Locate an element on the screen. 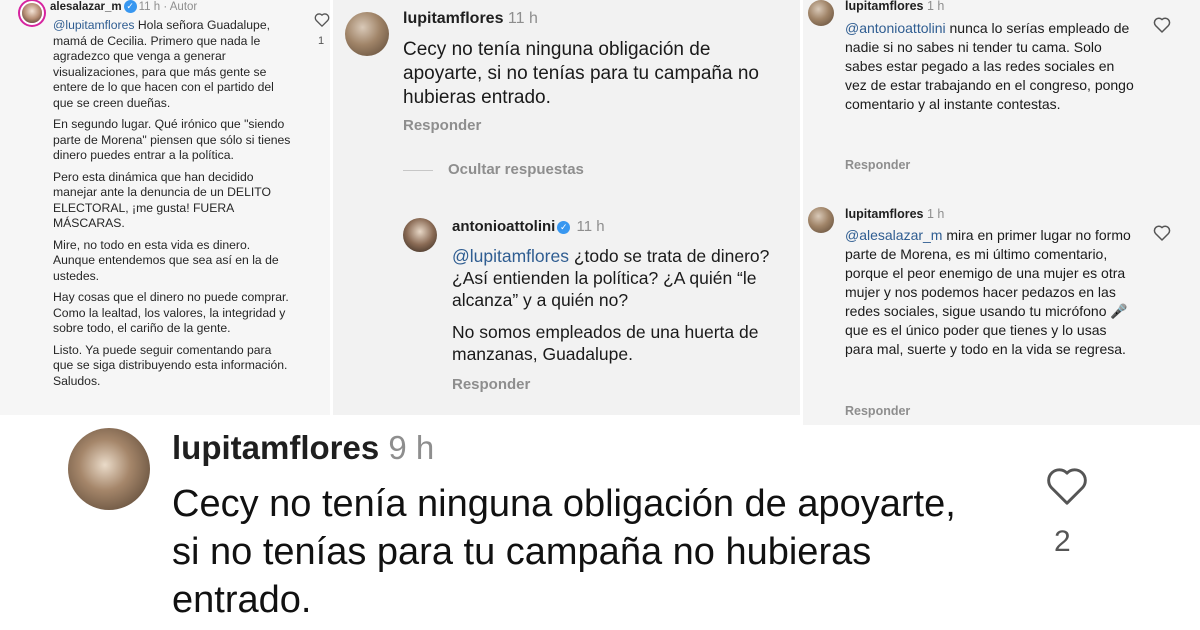 The width and height of the screenshot is (1200, 630). like-count: 1 is located at coordinates (321, 41).